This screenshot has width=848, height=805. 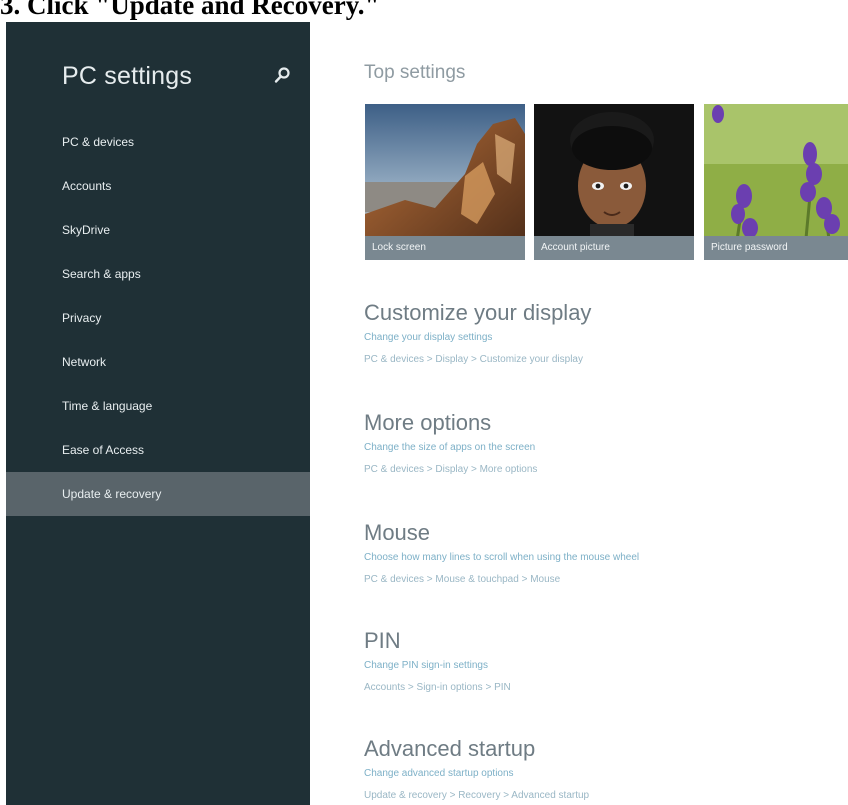 I want to click on sidebar-item-label: Network, so click(x=84, y=362).